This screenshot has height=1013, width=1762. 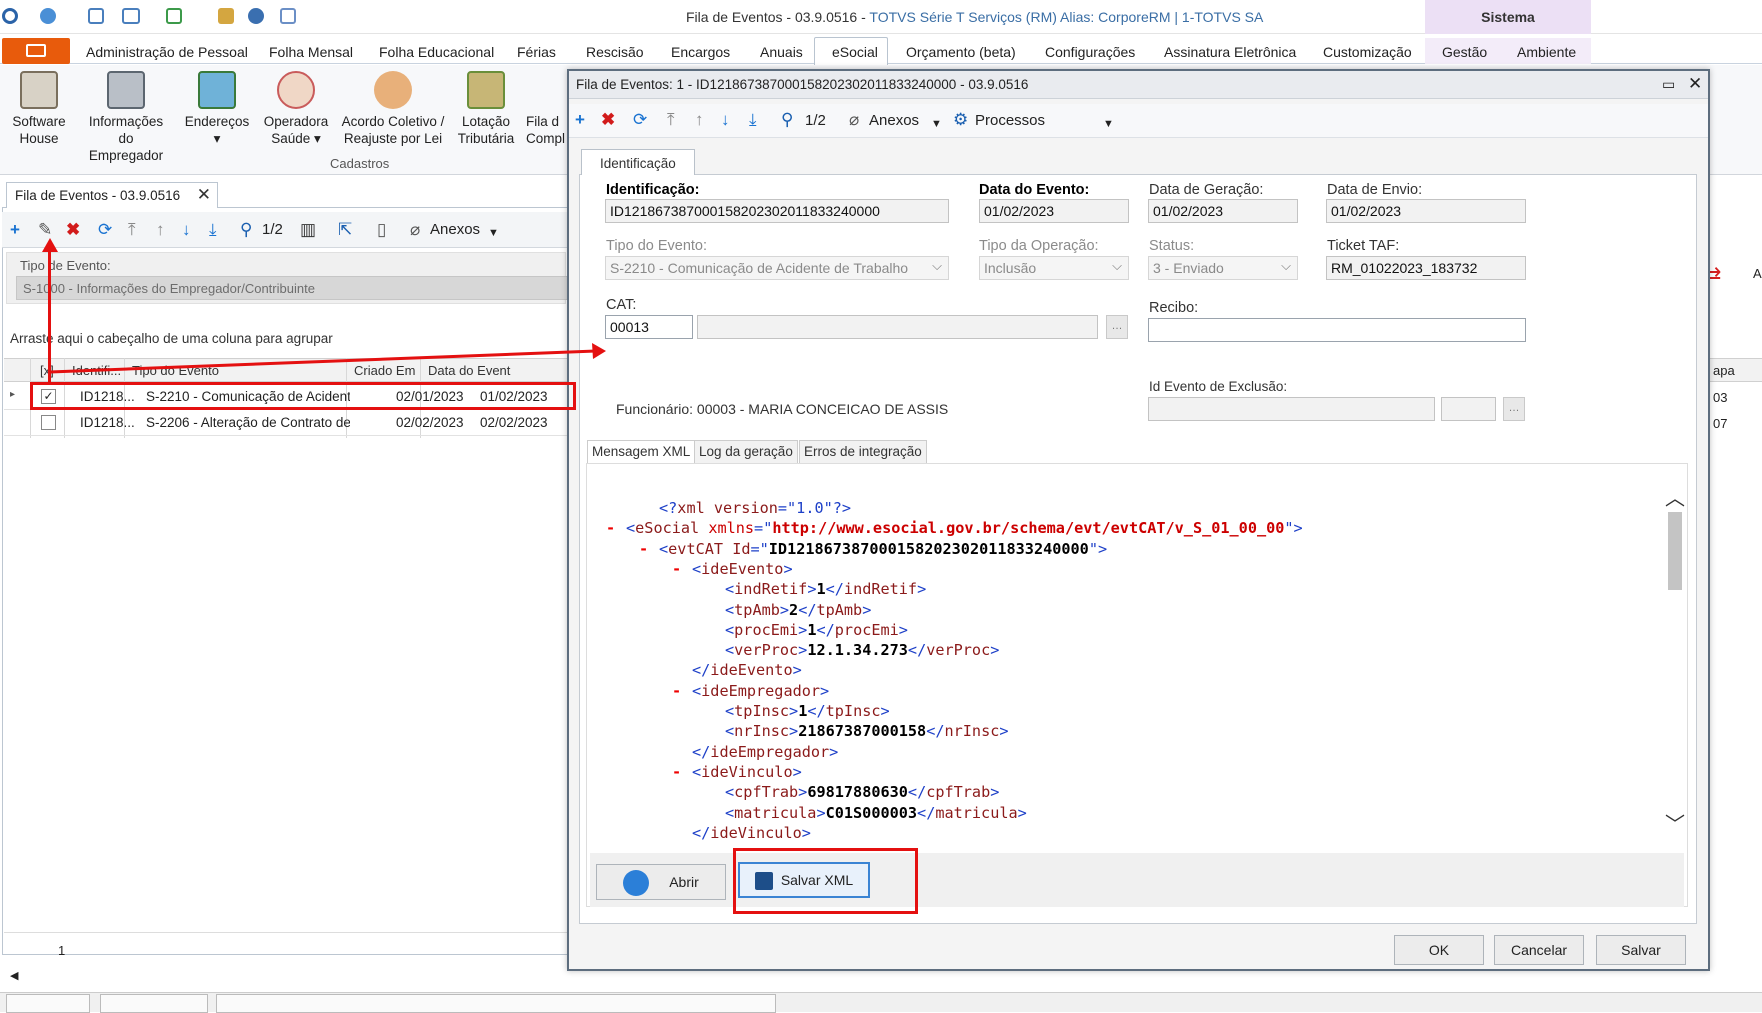 What do you see at coordinates (327, 358) in the screenshot?
I see `arrow-to-dialog` at bounding box center [327, 358].